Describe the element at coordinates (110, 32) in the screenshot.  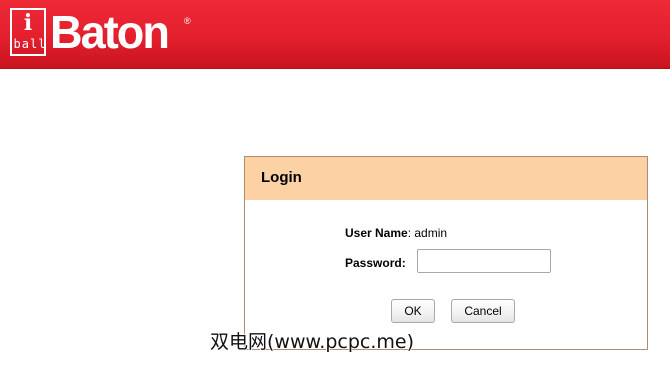
I see `logo-brand-name: Baton` at that location.